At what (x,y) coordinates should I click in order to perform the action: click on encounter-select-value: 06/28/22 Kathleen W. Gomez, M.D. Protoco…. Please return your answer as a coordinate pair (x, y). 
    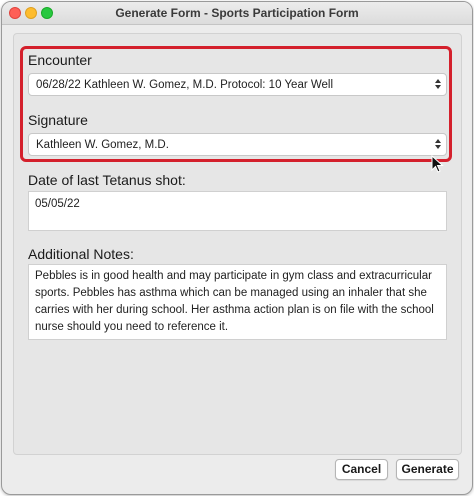
    Looking at the image, I should click on (185, 85).